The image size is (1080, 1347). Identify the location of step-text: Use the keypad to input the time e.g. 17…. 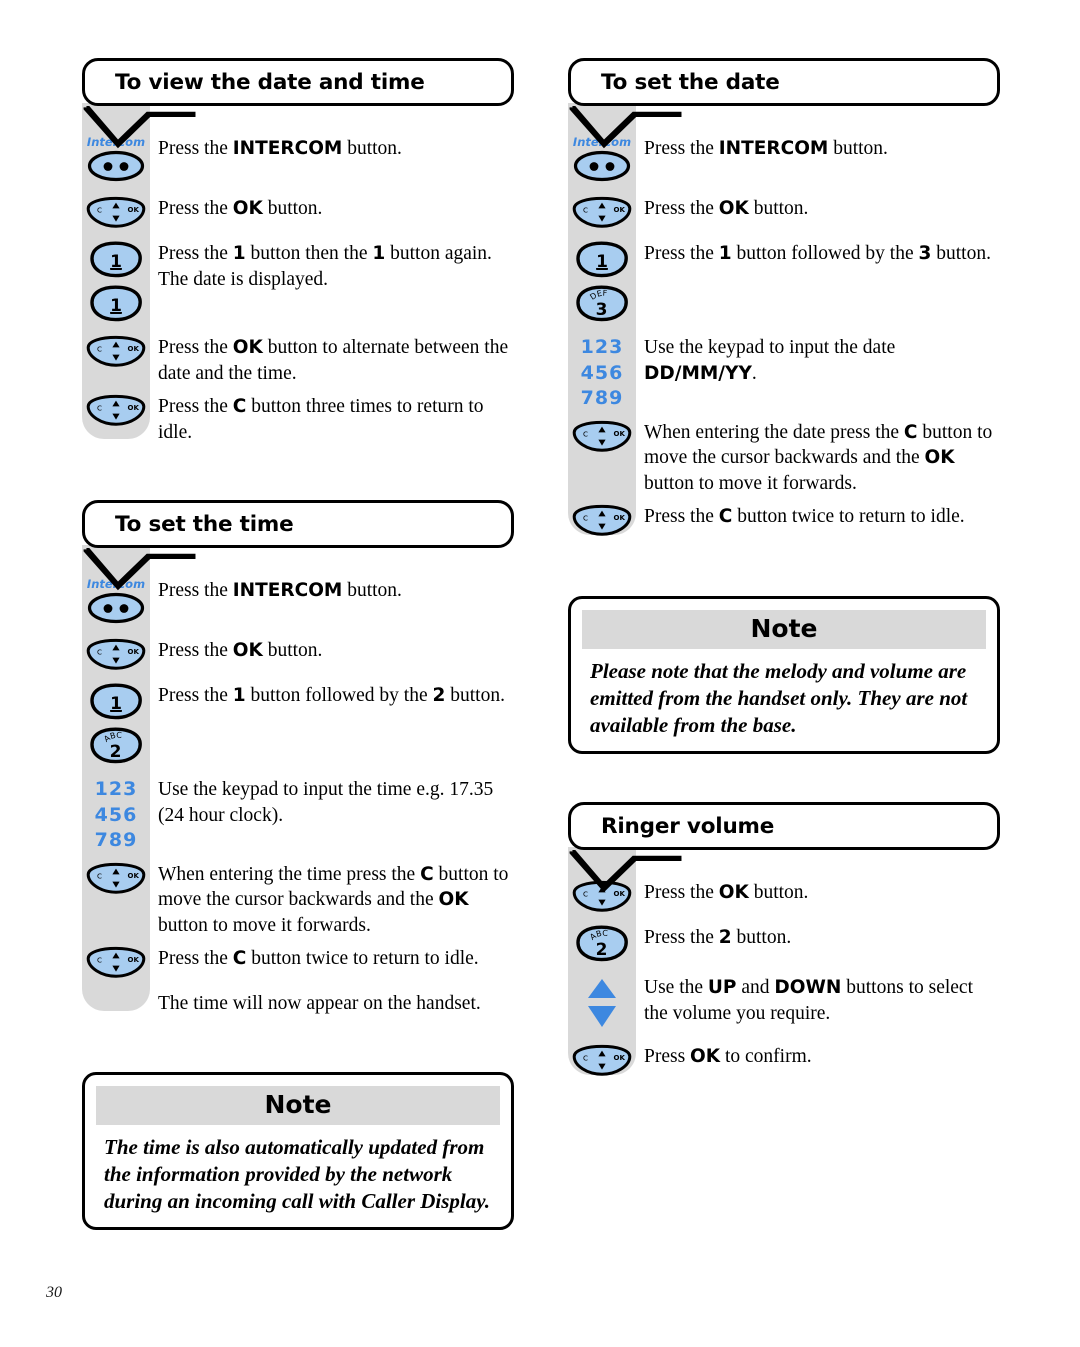
(326, 802).